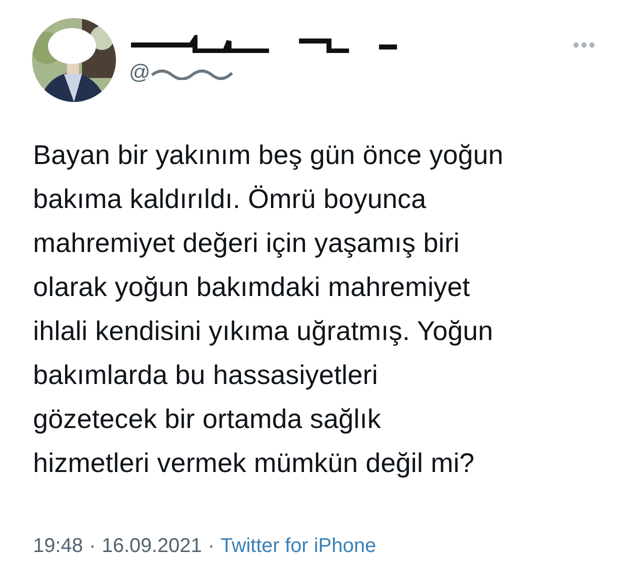 The width and height of the screenshot is (635, 574). I want to click on tweet-time: 19:48, so click(58, 546).